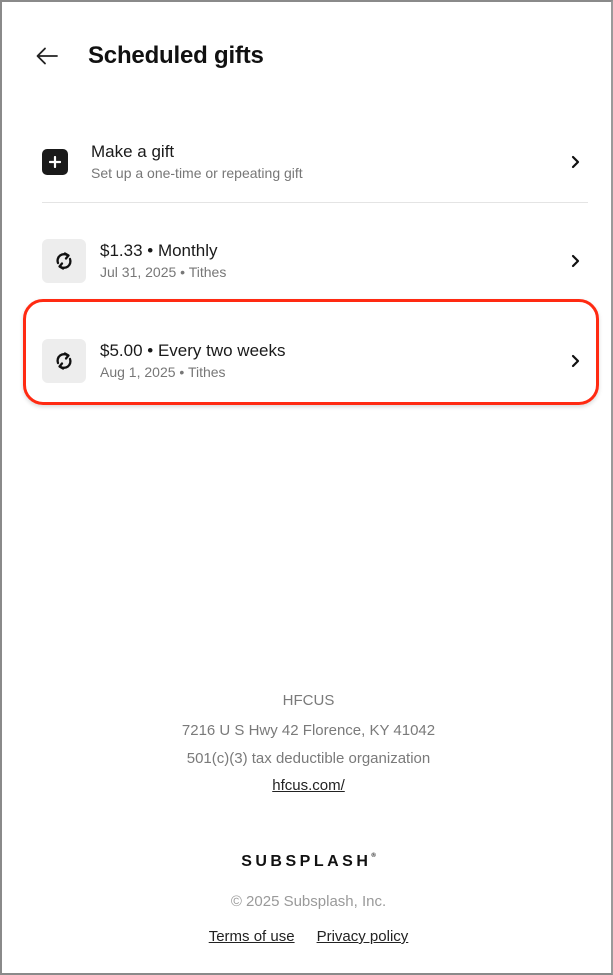 Image resolution: width=613 pixels, height=975 pixels. I want to click on page-header: Scheduled gifts, so click(148, 56).